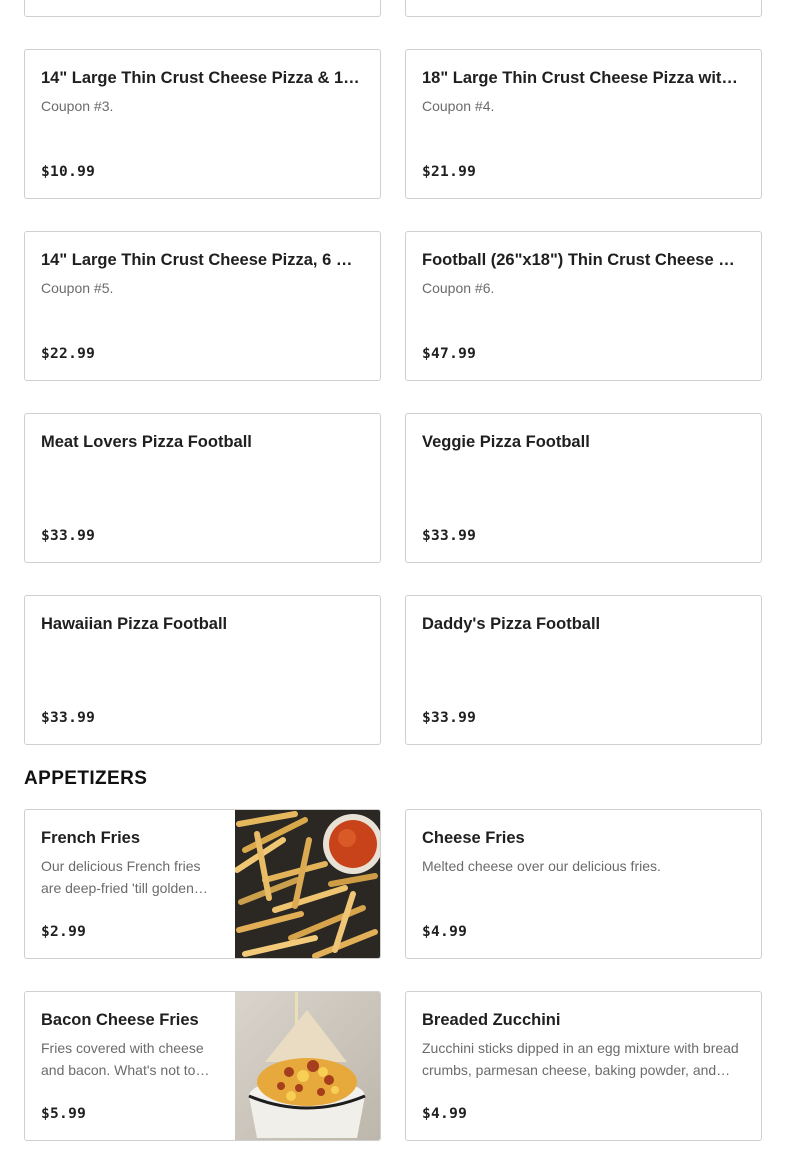 The image size is (785, 1169). Describe the element at coordinates (86, 778) in the screenshot. I see `section-heading-appetizers: APPETIZERS` at that location.